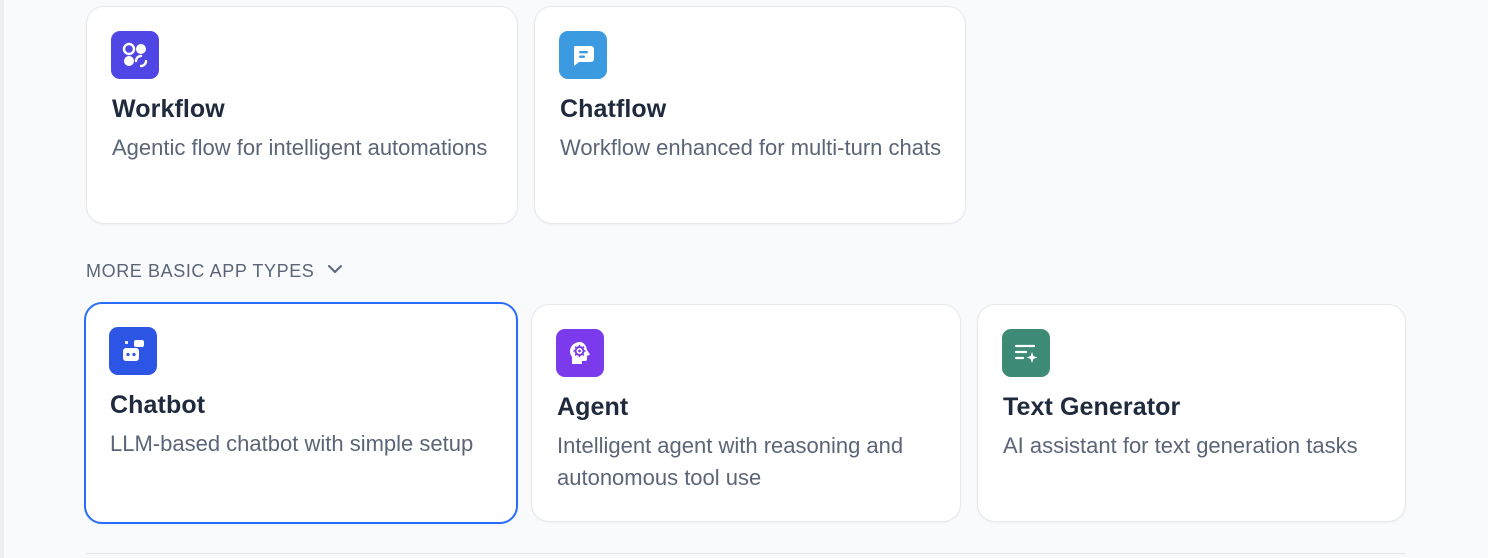  What do you see at coordinates (292, 443) in the screenshot?
I see `app-card-description: LLM-based chatbot with simple setup` at bounding box center [292, 443].